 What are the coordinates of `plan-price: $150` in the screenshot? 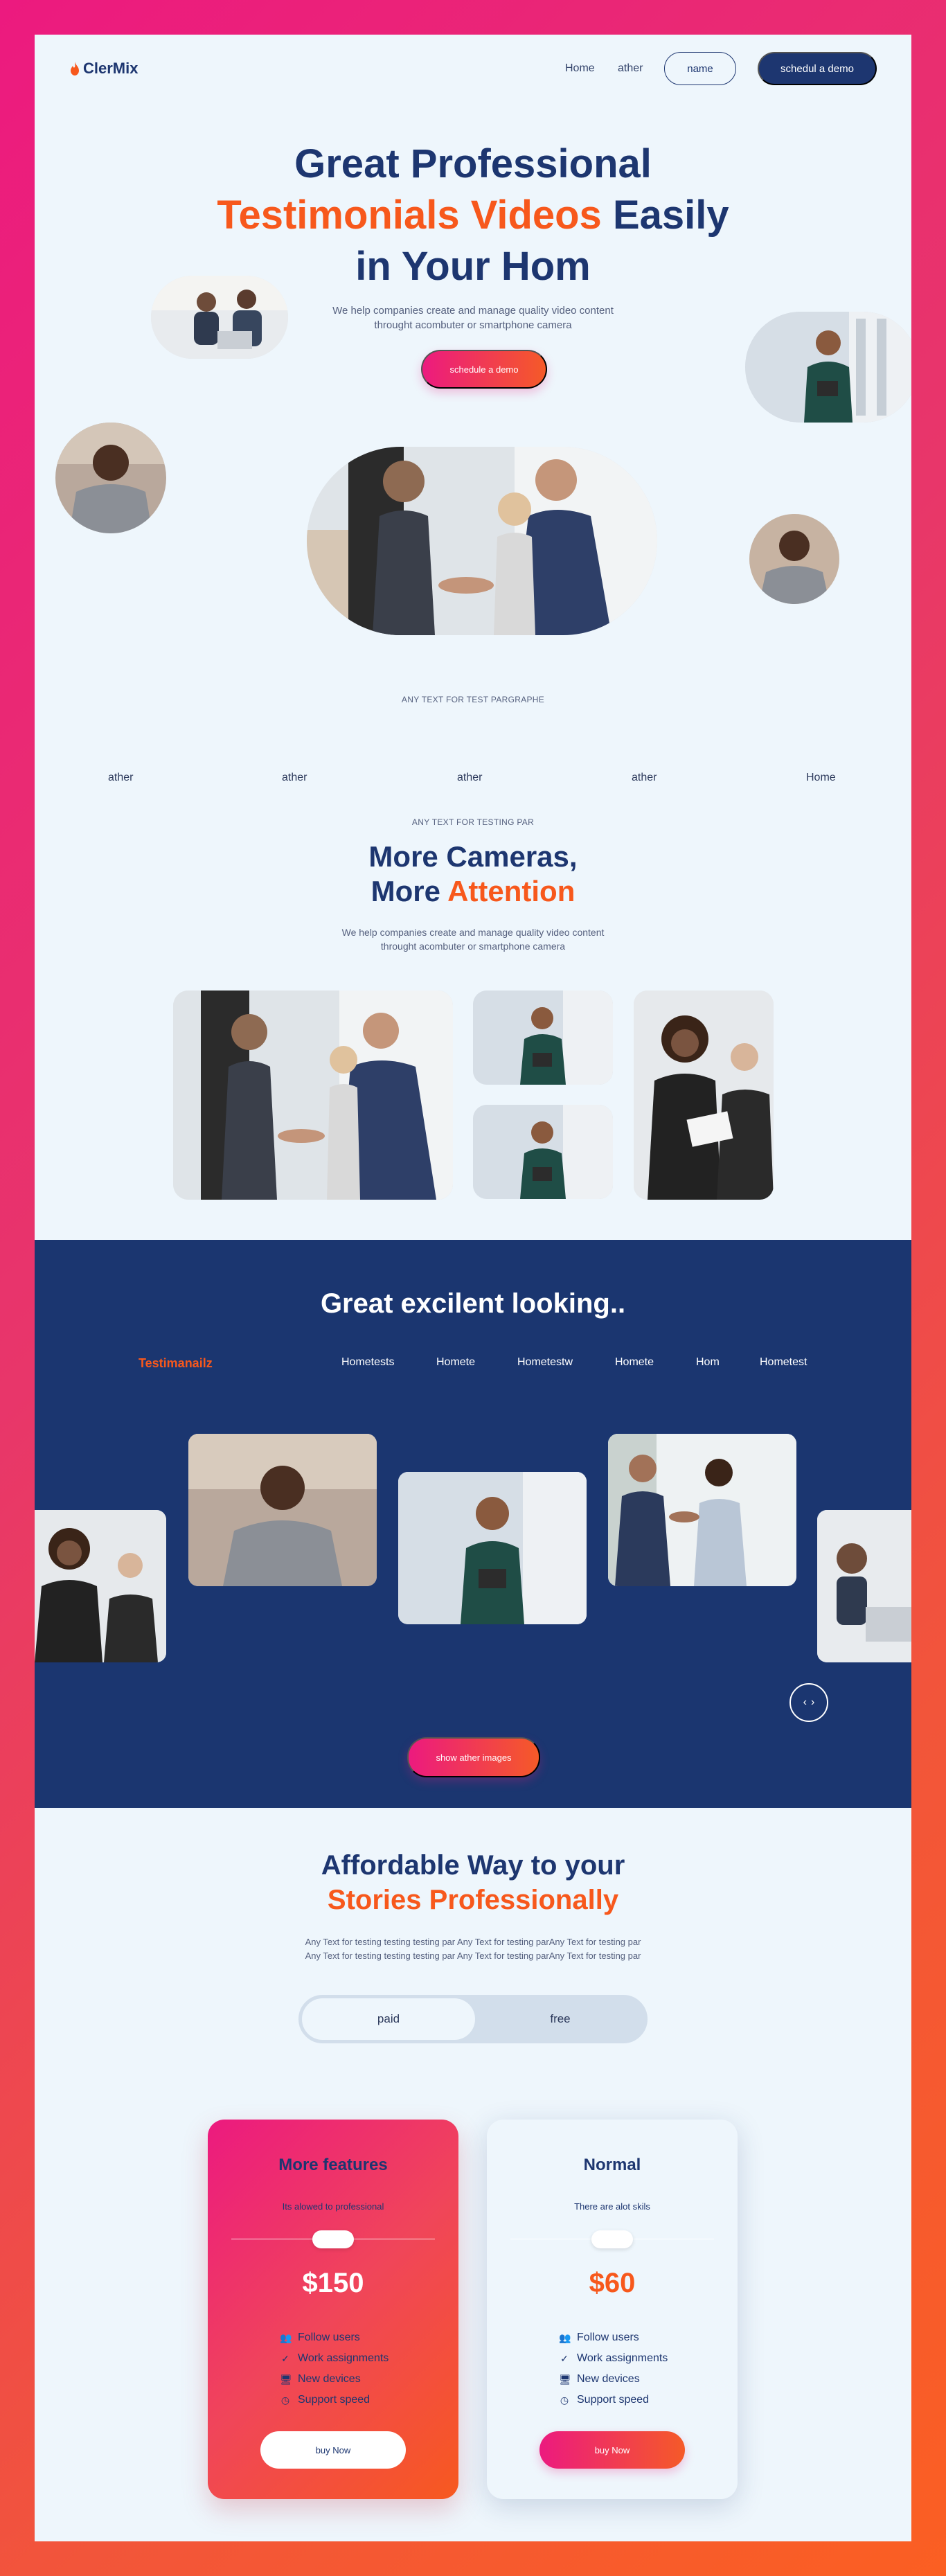 It's located at (333, 2283).